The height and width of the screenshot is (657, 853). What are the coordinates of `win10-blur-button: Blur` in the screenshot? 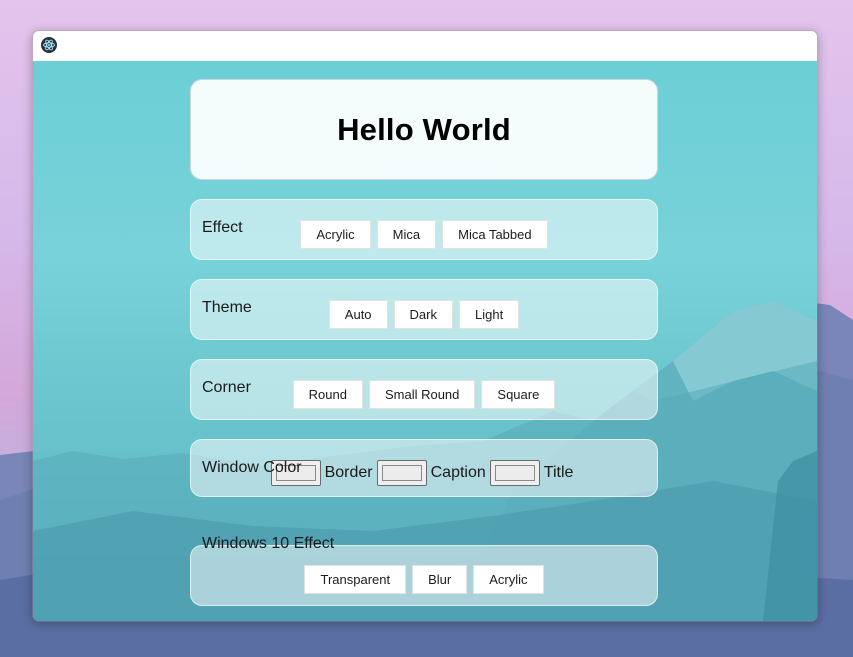 It's located at (440, 579).